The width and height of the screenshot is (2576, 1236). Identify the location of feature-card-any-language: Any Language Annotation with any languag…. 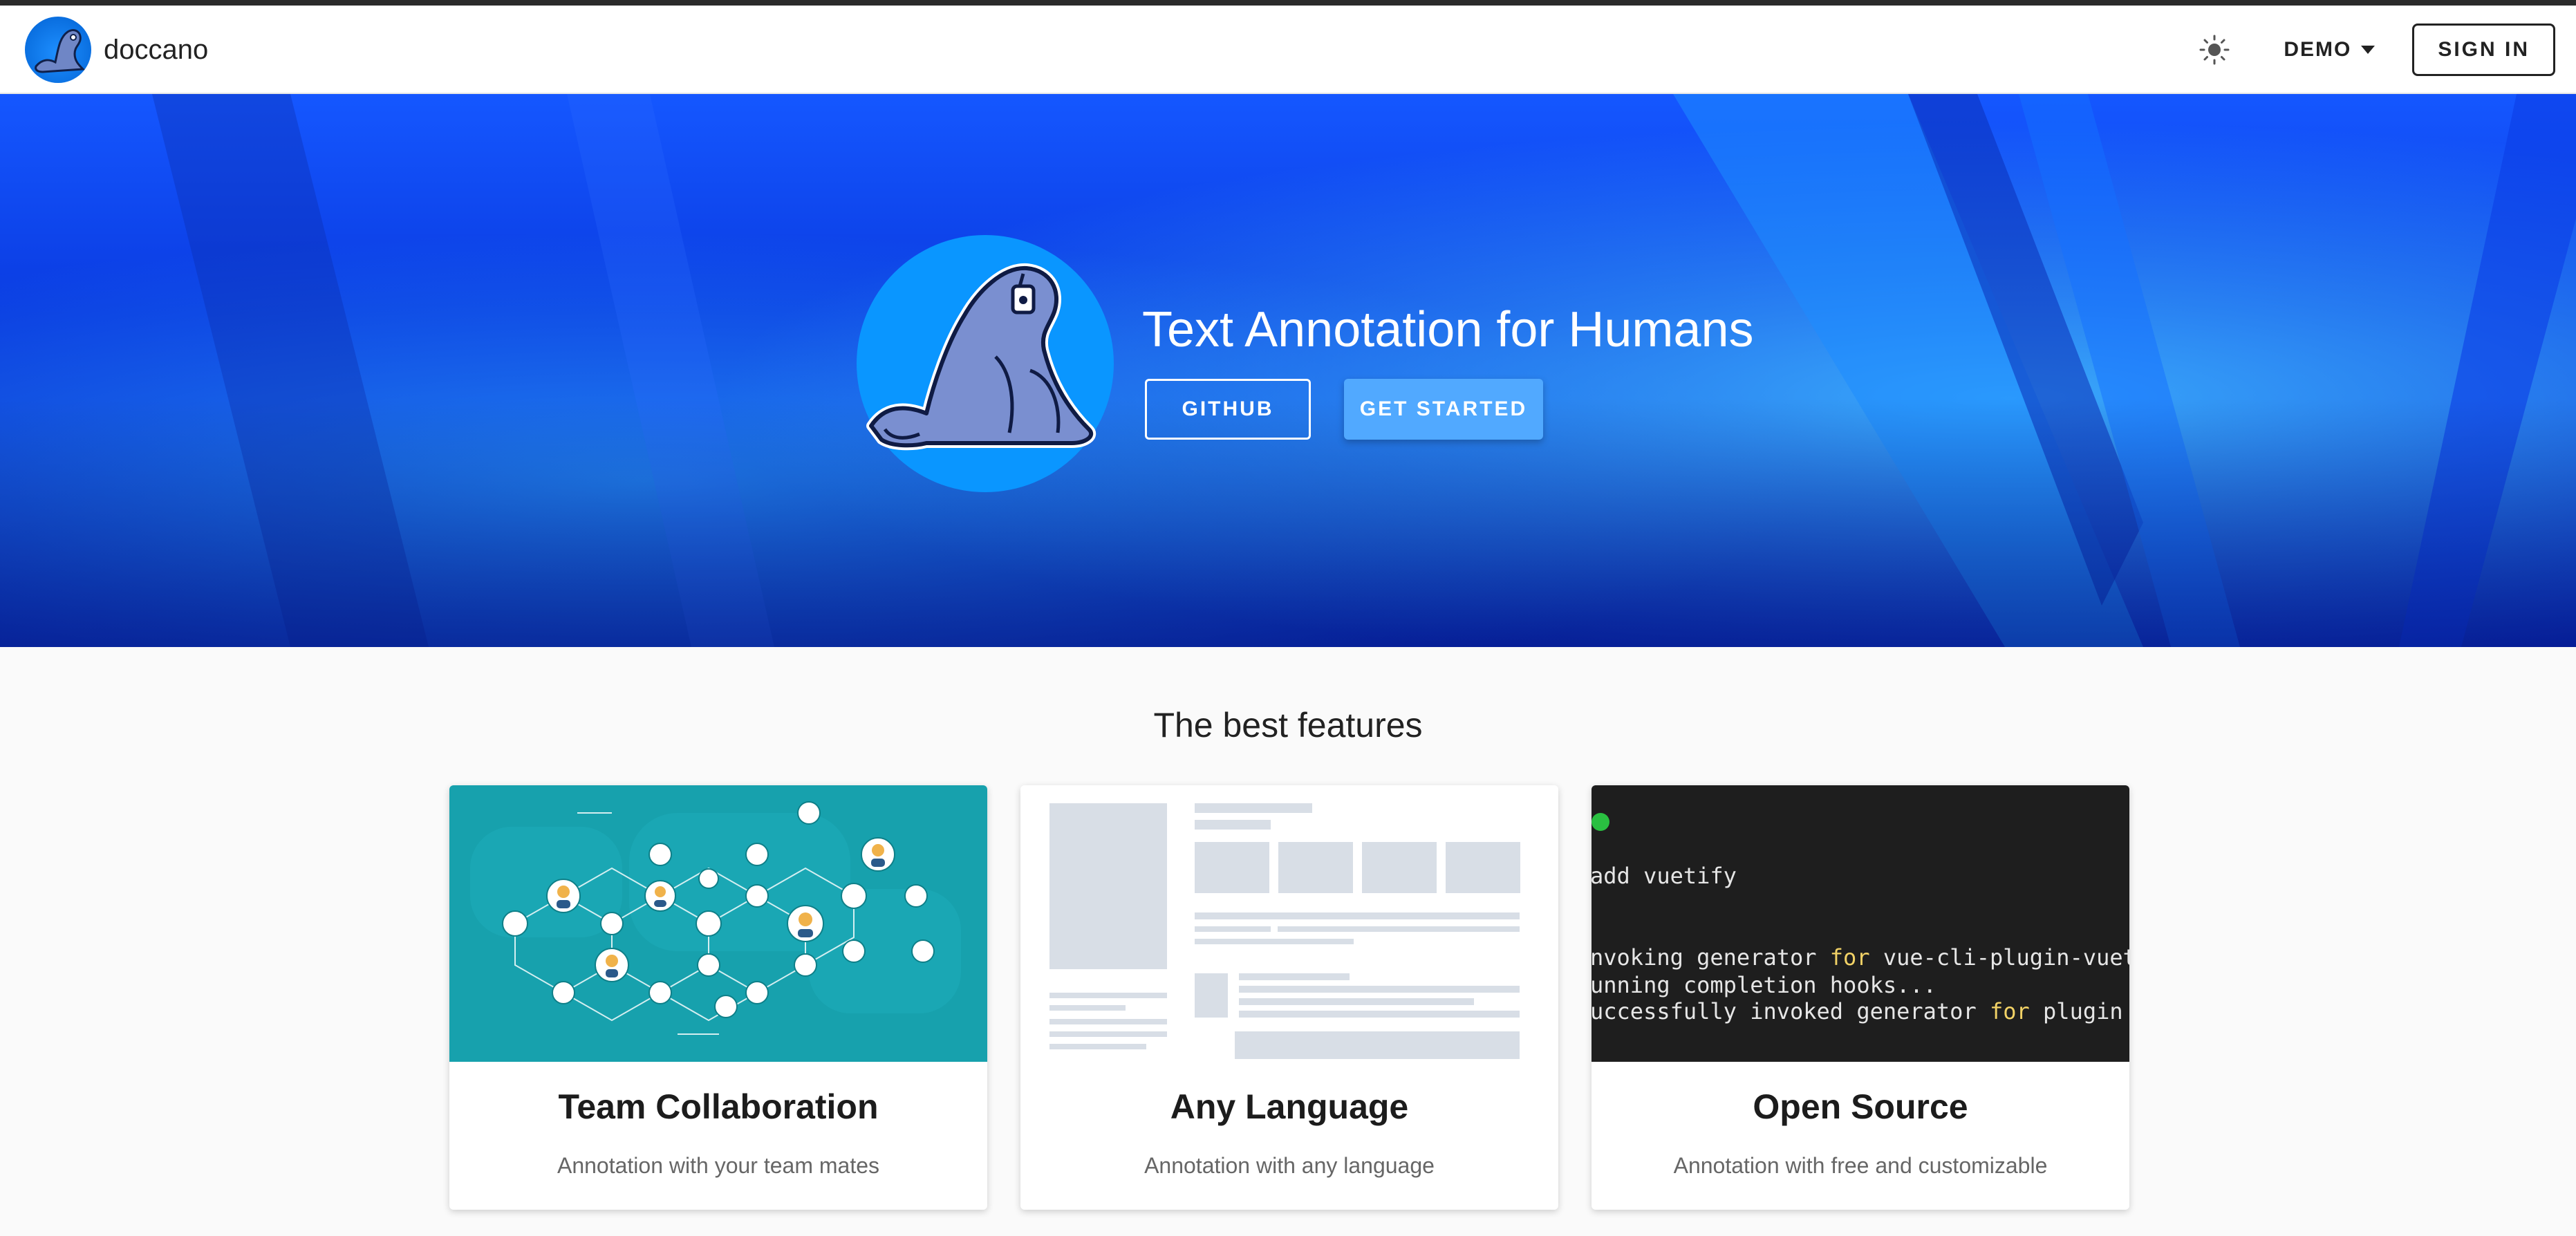
(1289, 998).